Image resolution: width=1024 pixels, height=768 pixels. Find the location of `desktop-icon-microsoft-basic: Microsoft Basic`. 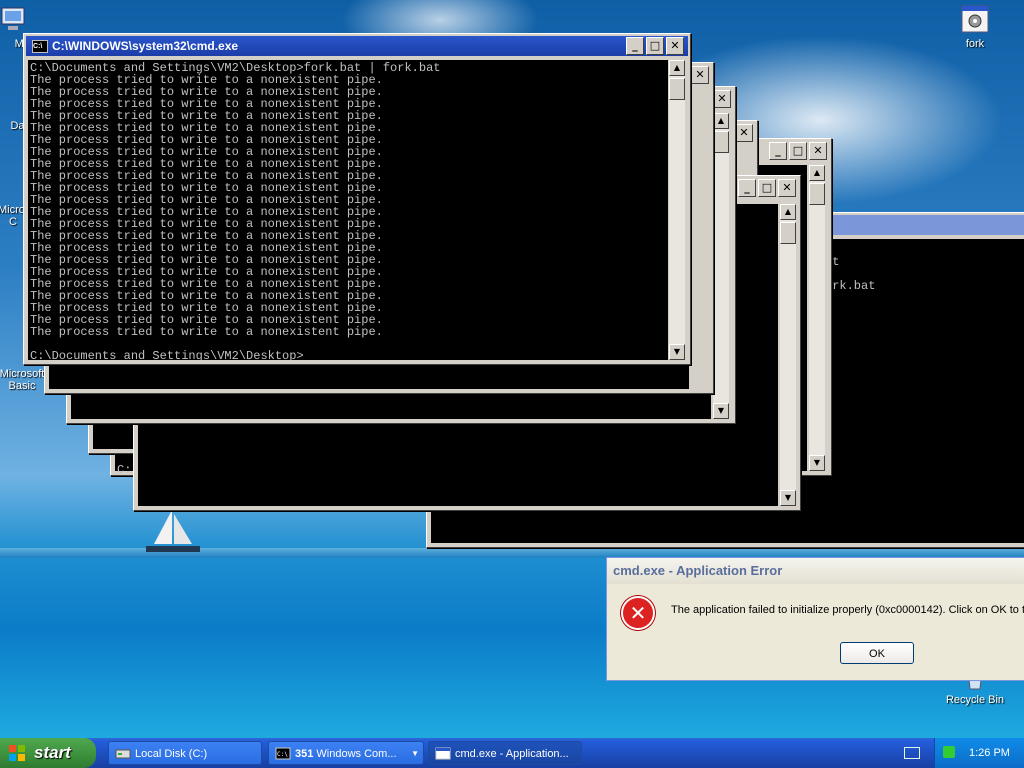

desktop-icon-microsoft-basic: Microsoft Basic is located at coordinates (24, 380).